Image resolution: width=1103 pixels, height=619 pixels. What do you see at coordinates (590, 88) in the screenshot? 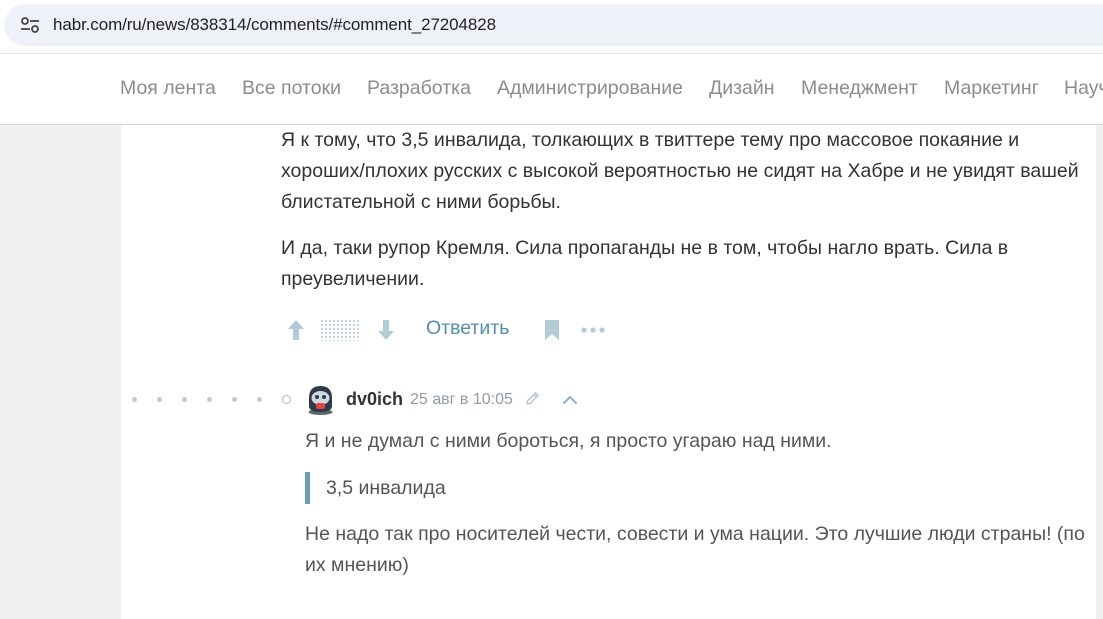
I see `nav-item-administration: Администрирование` at bounding box center [590, 88].